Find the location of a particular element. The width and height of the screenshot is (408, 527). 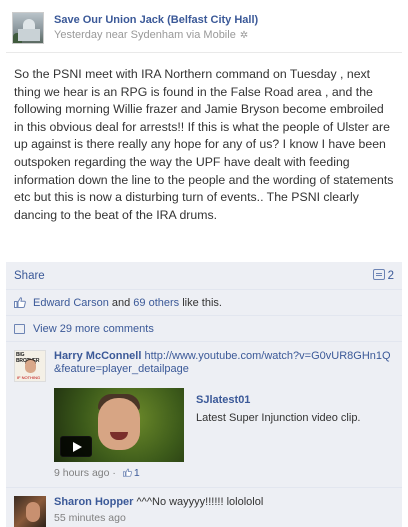

attachment-description: Latest Super Injunction video clip. is located at coordinates (278, 418).